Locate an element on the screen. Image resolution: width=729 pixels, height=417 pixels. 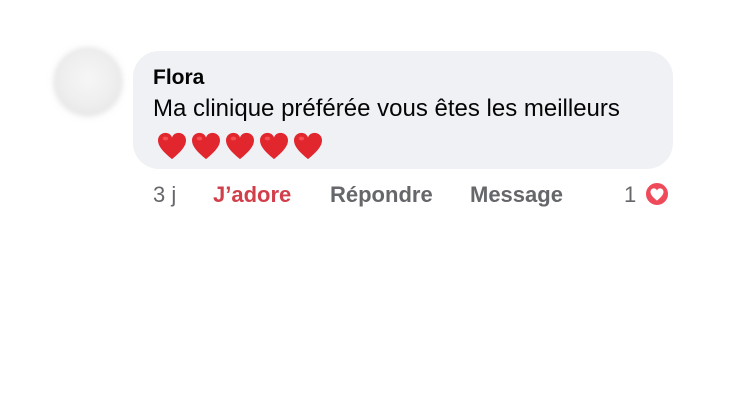
reply-button: Répondre is located at coordinates (381, 195).